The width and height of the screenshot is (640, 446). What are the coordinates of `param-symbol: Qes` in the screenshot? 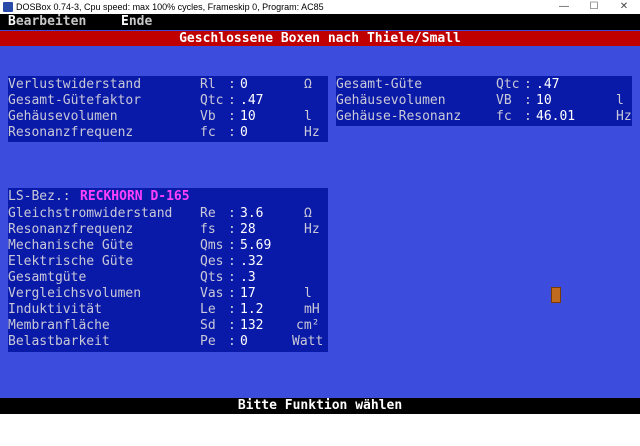 It's located at (212, 261).